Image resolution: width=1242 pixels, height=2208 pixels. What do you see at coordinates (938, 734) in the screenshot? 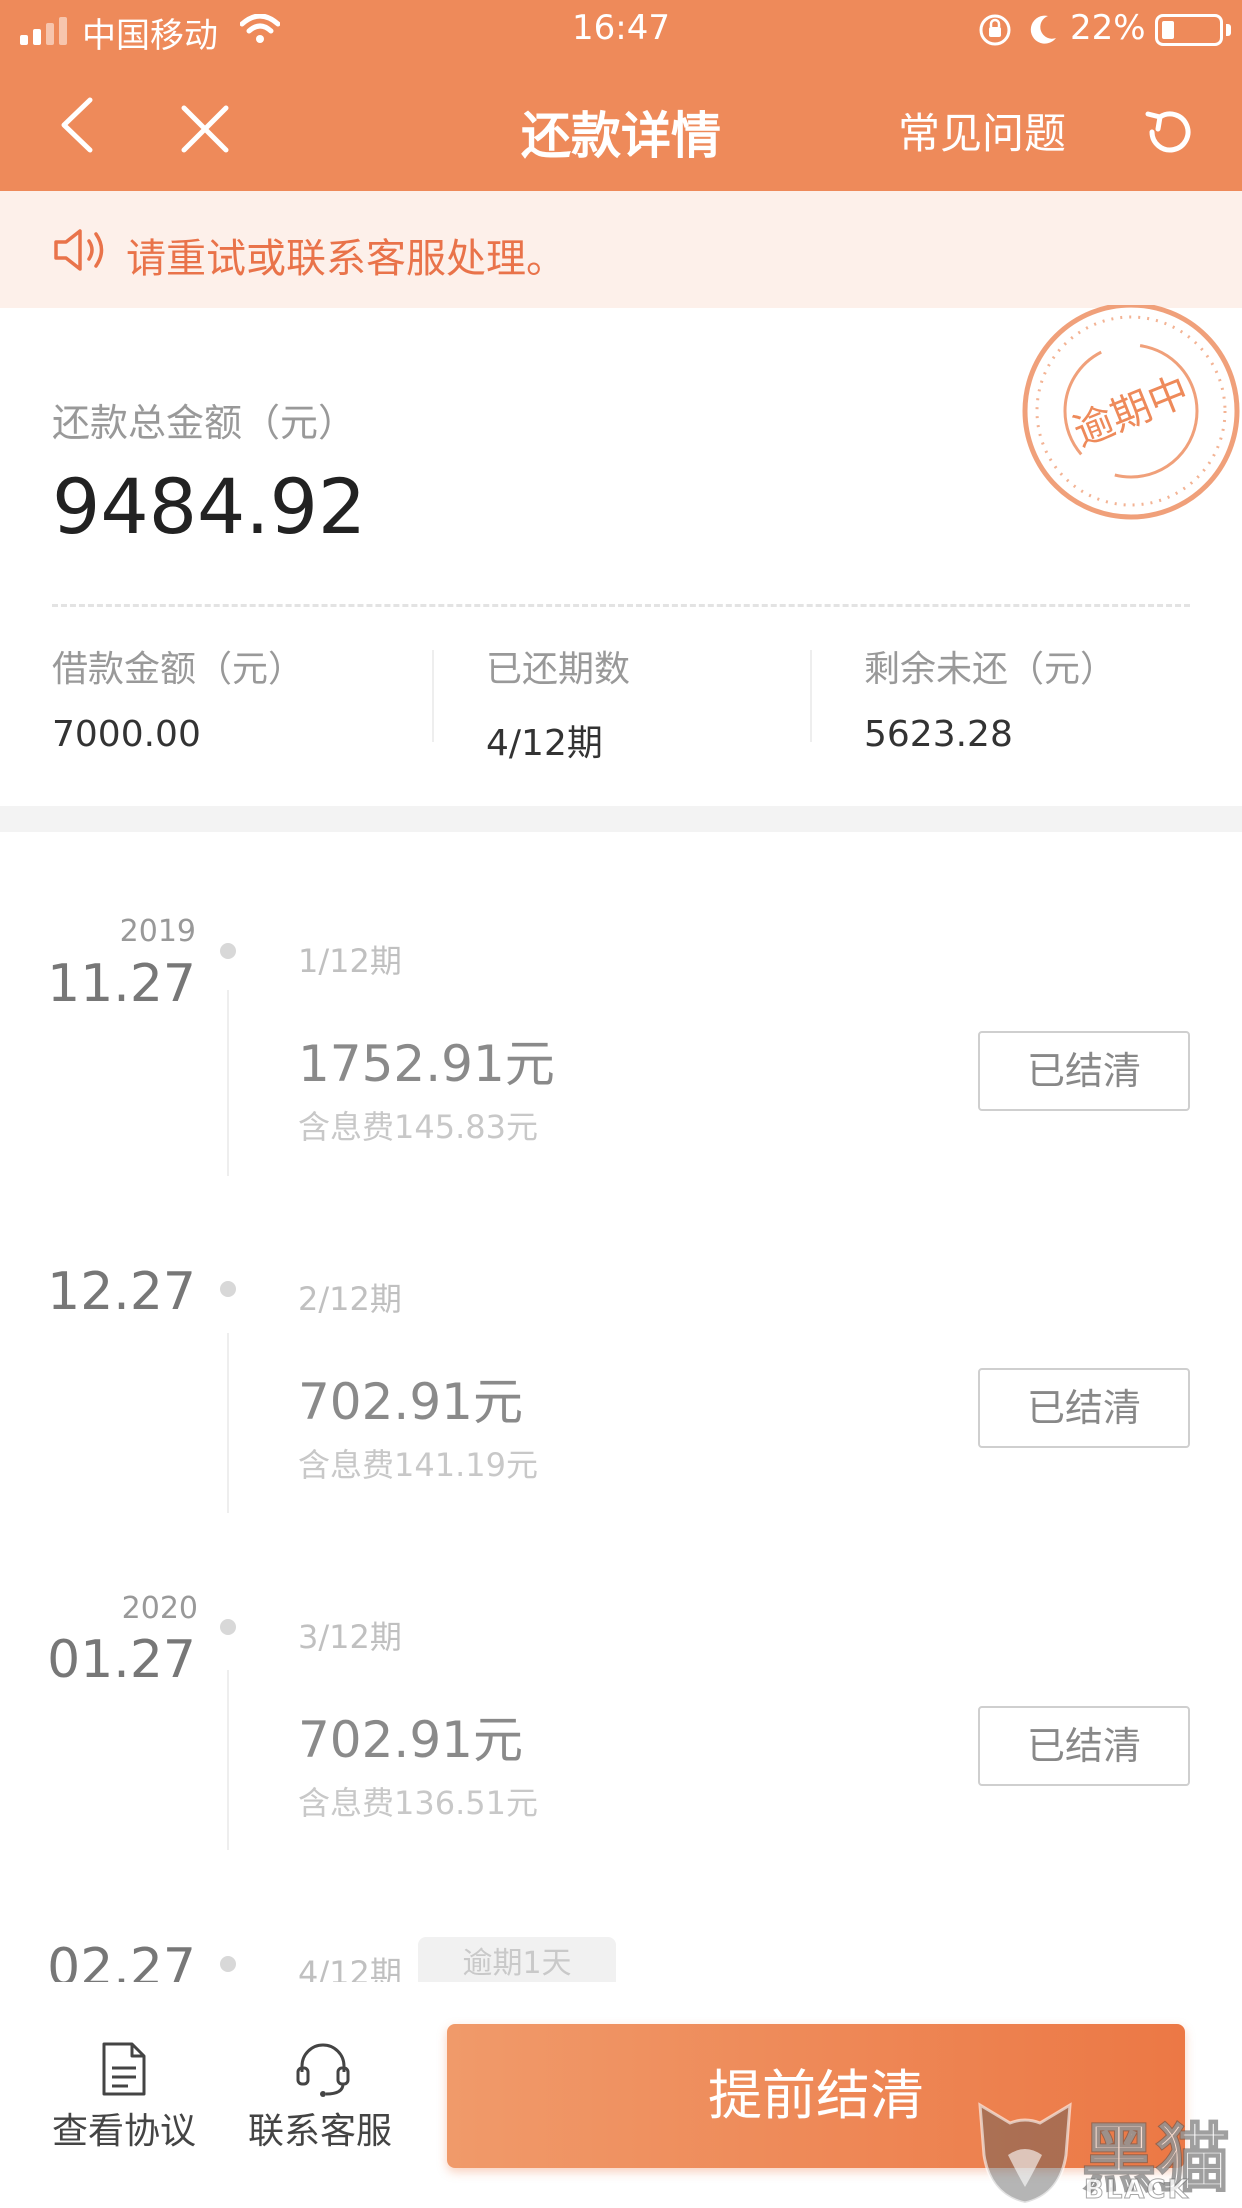
I see `stat-value: 5623.28` at bounding box center [938, 734].